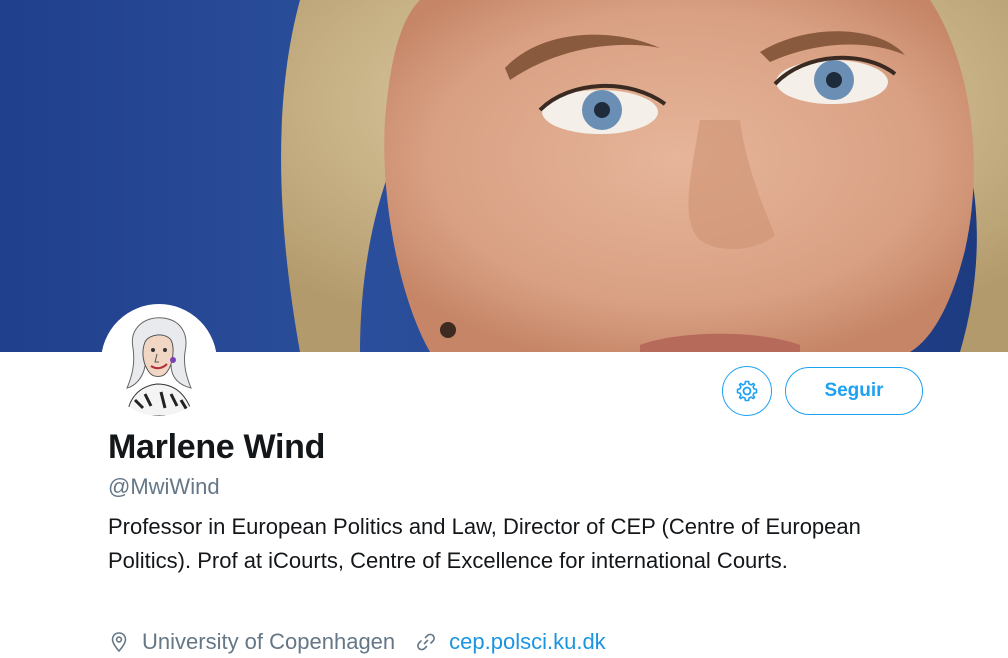 The width and height of the screenshot is (1008, 658). What do you see at coordinates (269, 641) in the screenshot?
I see `location-text: University of Copenhagen` at bounding box center [269, 641].